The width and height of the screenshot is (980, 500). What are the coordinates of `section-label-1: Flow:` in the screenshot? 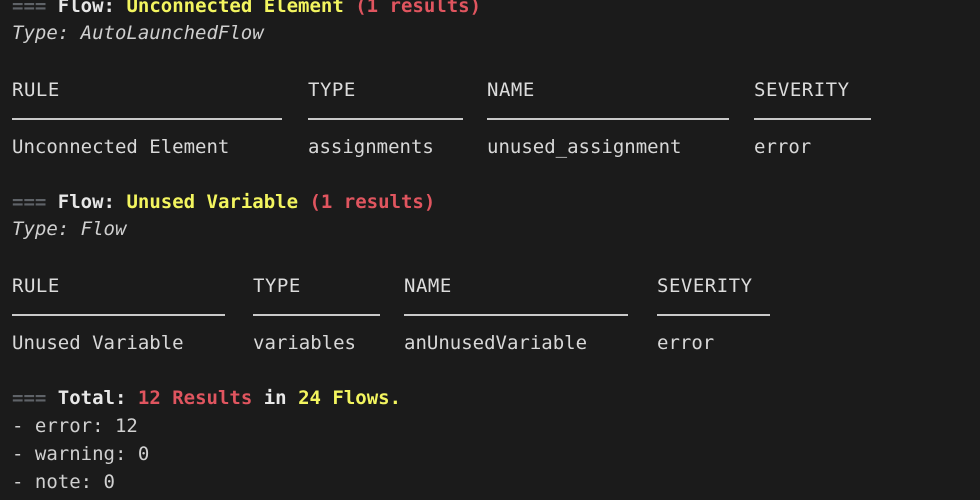 It's located at (86, 8).